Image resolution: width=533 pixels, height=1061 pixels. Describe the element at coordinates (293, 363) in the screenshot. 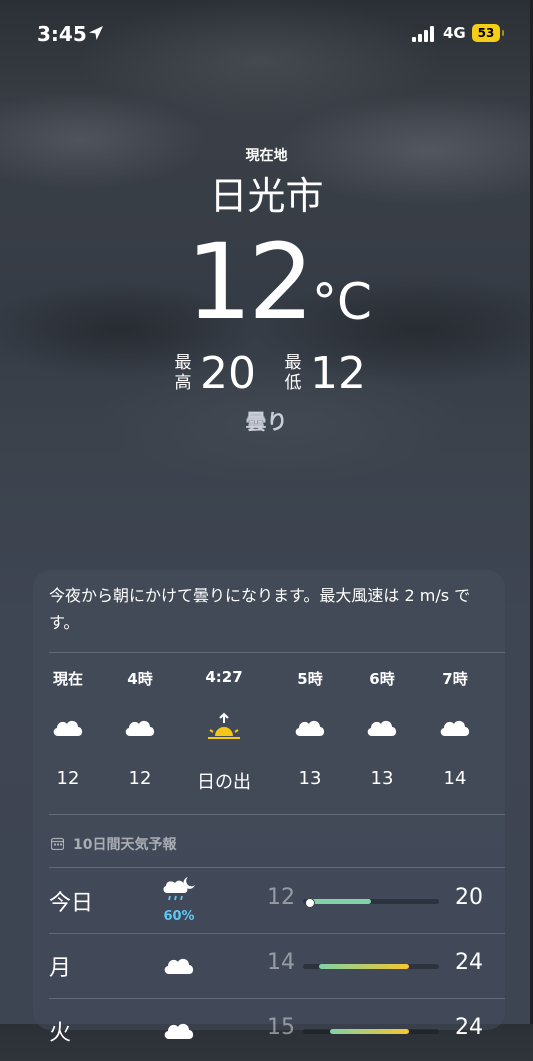

I see `low-label-top: 最` at that location.